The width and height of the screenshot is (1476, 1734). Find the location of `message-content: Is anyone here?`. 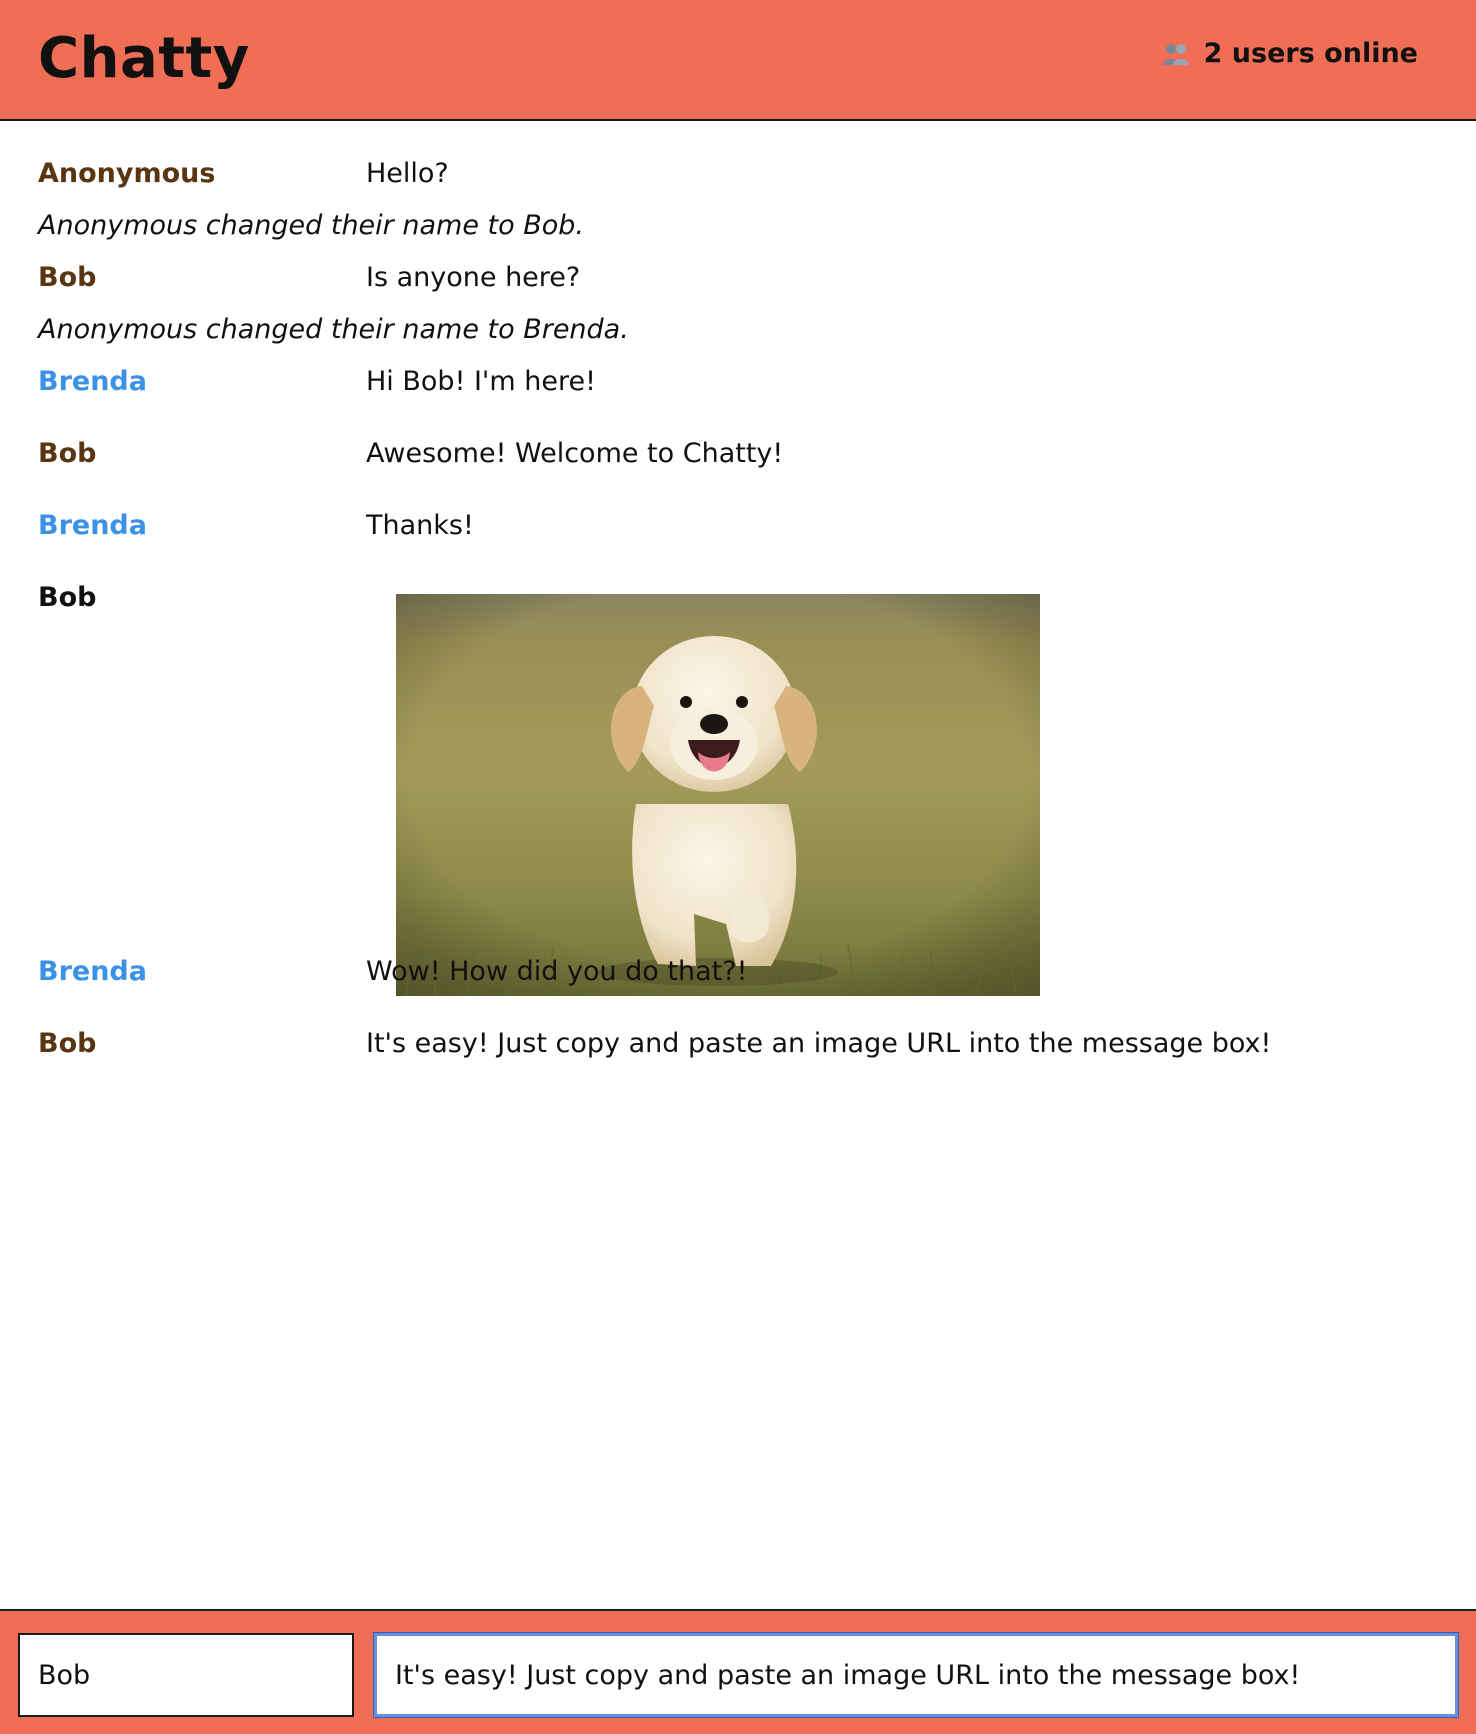

message-content: Is anyone here? is located at coordinates (473, 277).